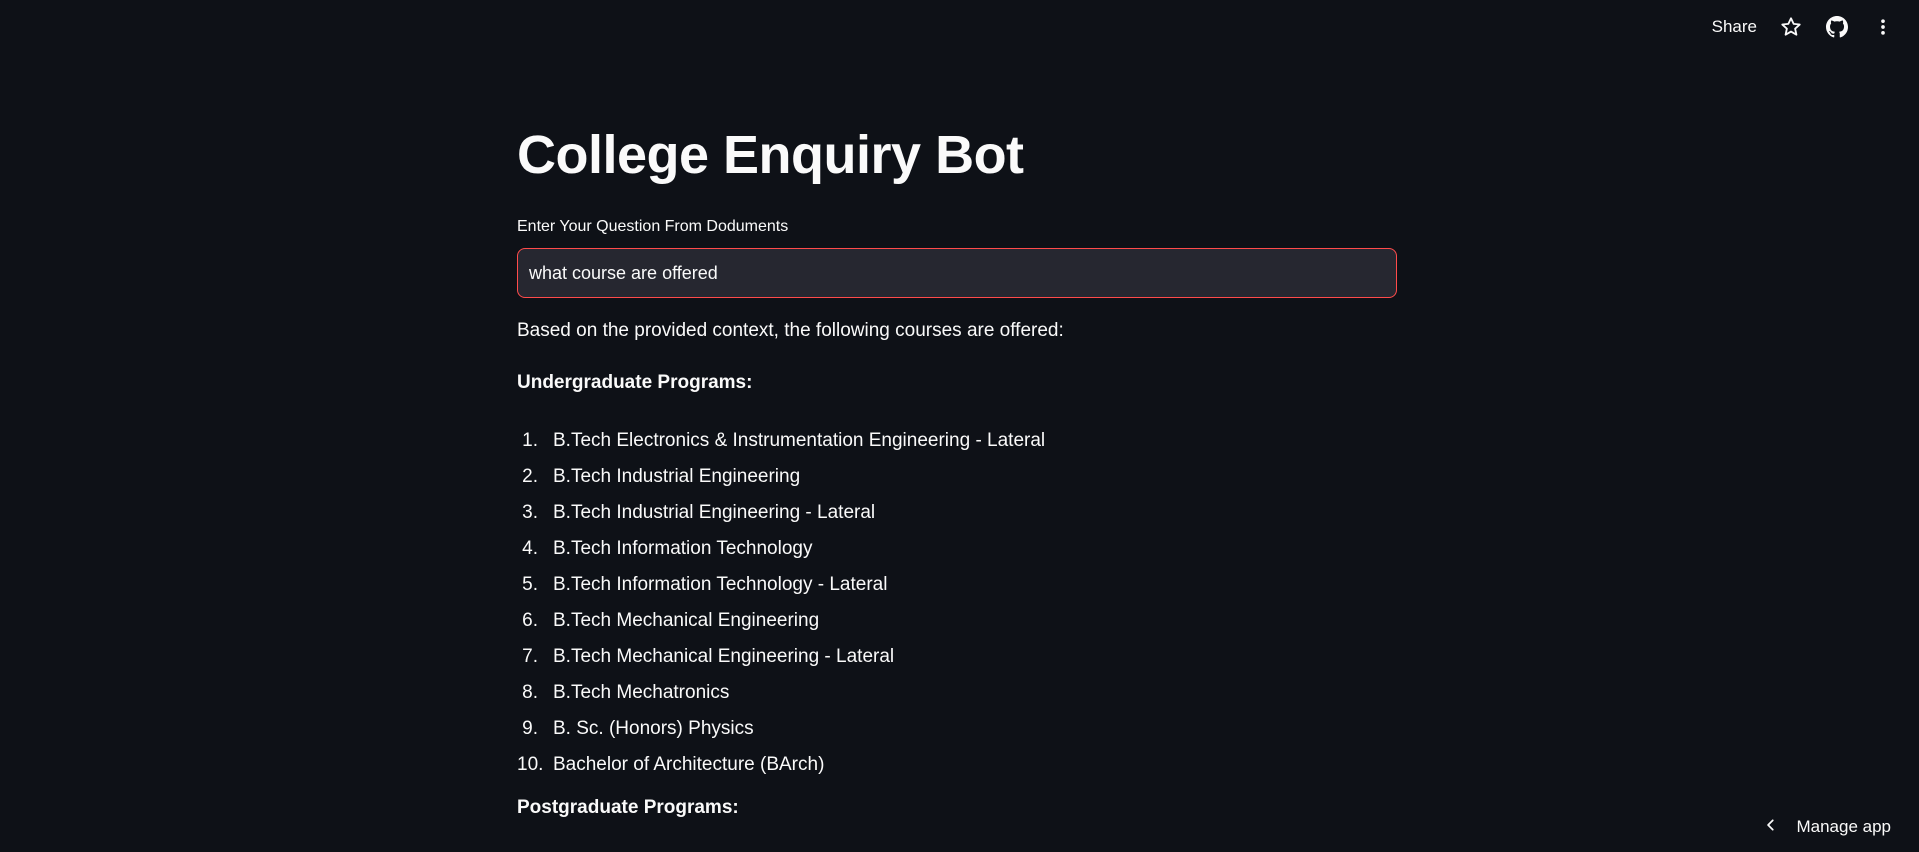 Image resolution: width=1919 pixels, height=852 pixels. I want to click on chevron-left-icon, so click(1771, 827).